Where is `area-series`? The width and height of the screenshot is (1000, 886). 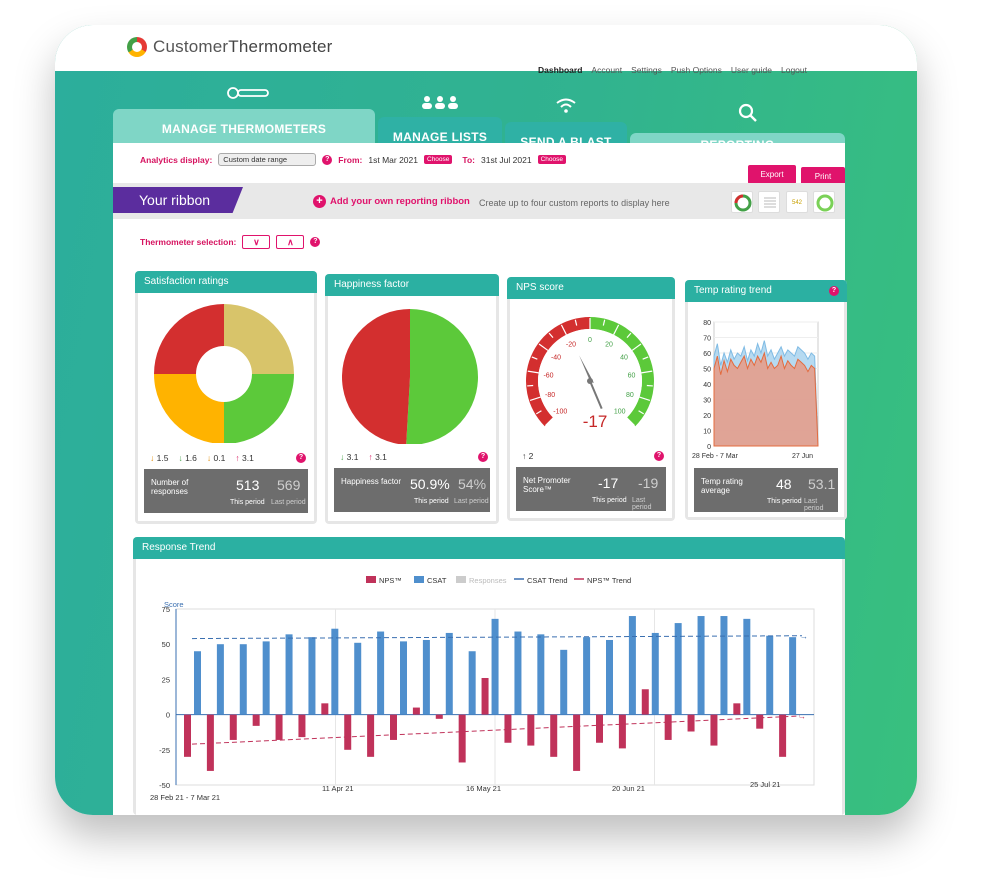
area-series is located at coordinates (766, 399).